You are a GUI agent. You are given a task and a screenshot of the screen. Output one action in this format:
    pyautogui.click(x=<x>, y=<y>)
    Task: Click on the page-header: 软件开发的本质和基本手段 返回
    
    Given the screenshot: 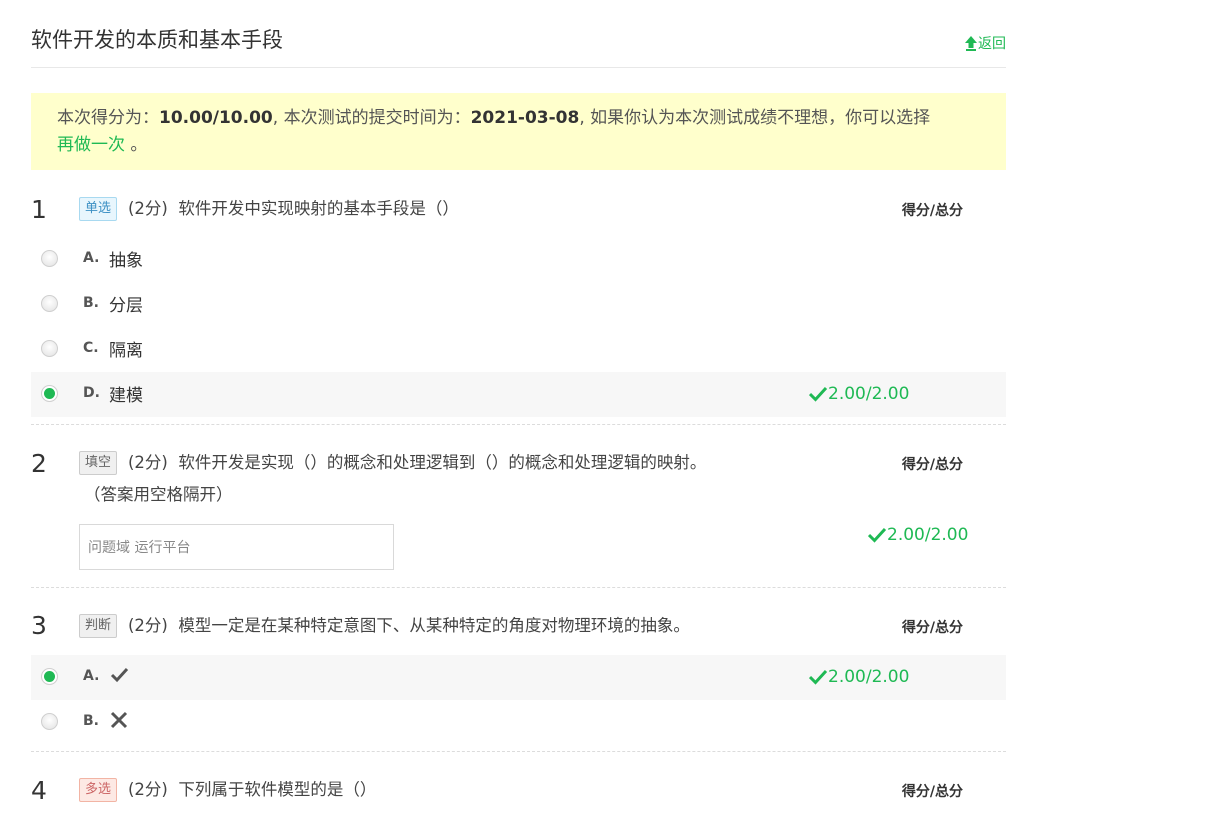 What is the action you would take?
    pyautogui.click(x=518, y=34)
    